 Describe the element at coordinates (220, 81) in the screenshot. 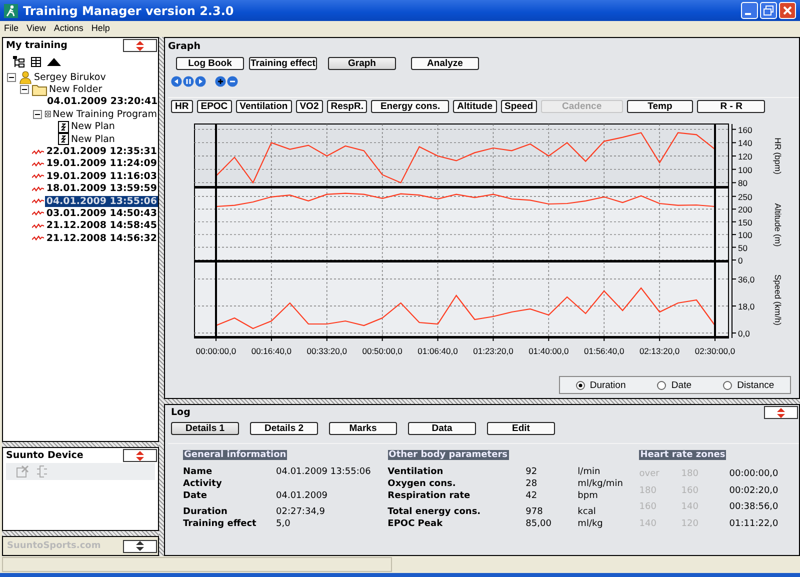

I see `zoom-in-icon` at that location.